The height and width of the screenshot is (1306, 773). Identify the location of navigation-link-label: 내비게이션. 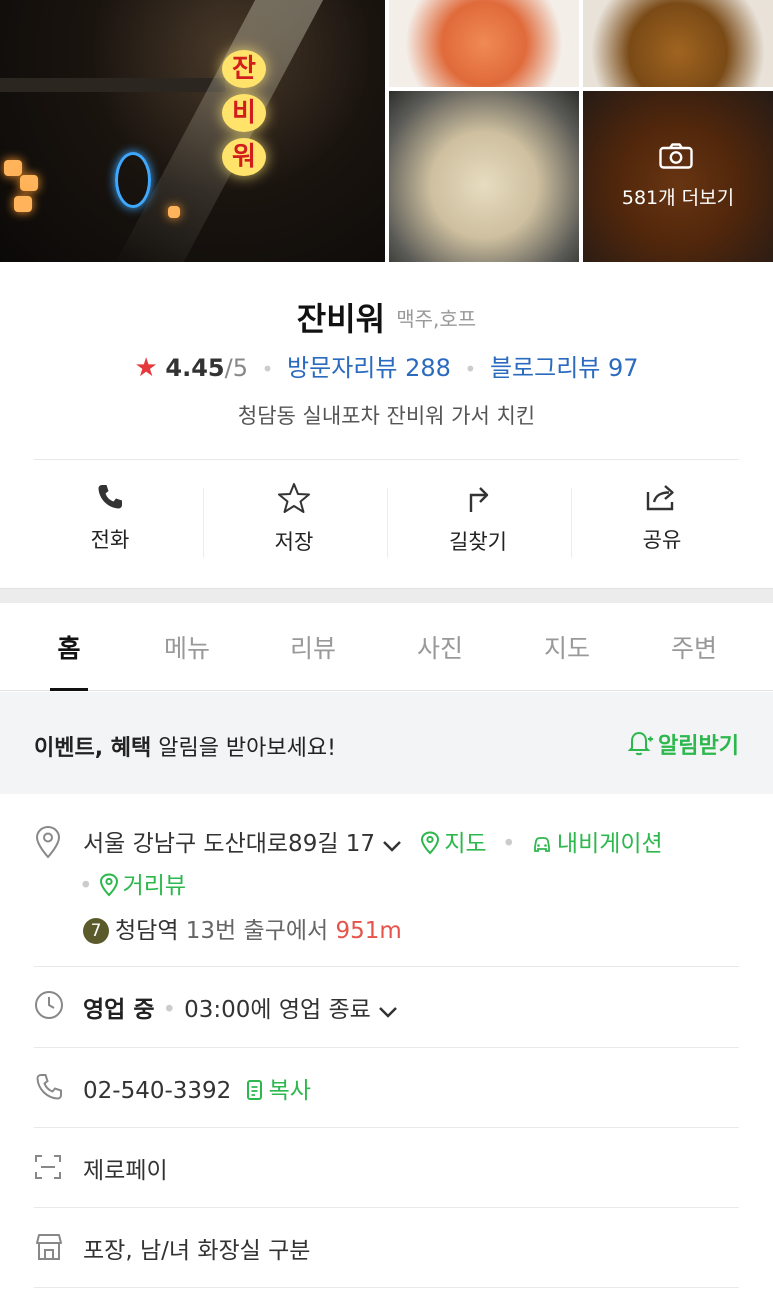
(609, 844).